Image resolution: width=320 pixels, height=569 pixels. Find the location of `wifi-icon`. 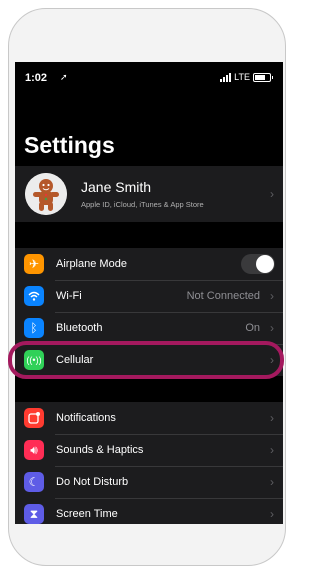

wifi-icon is located at coordinates (34, 296).